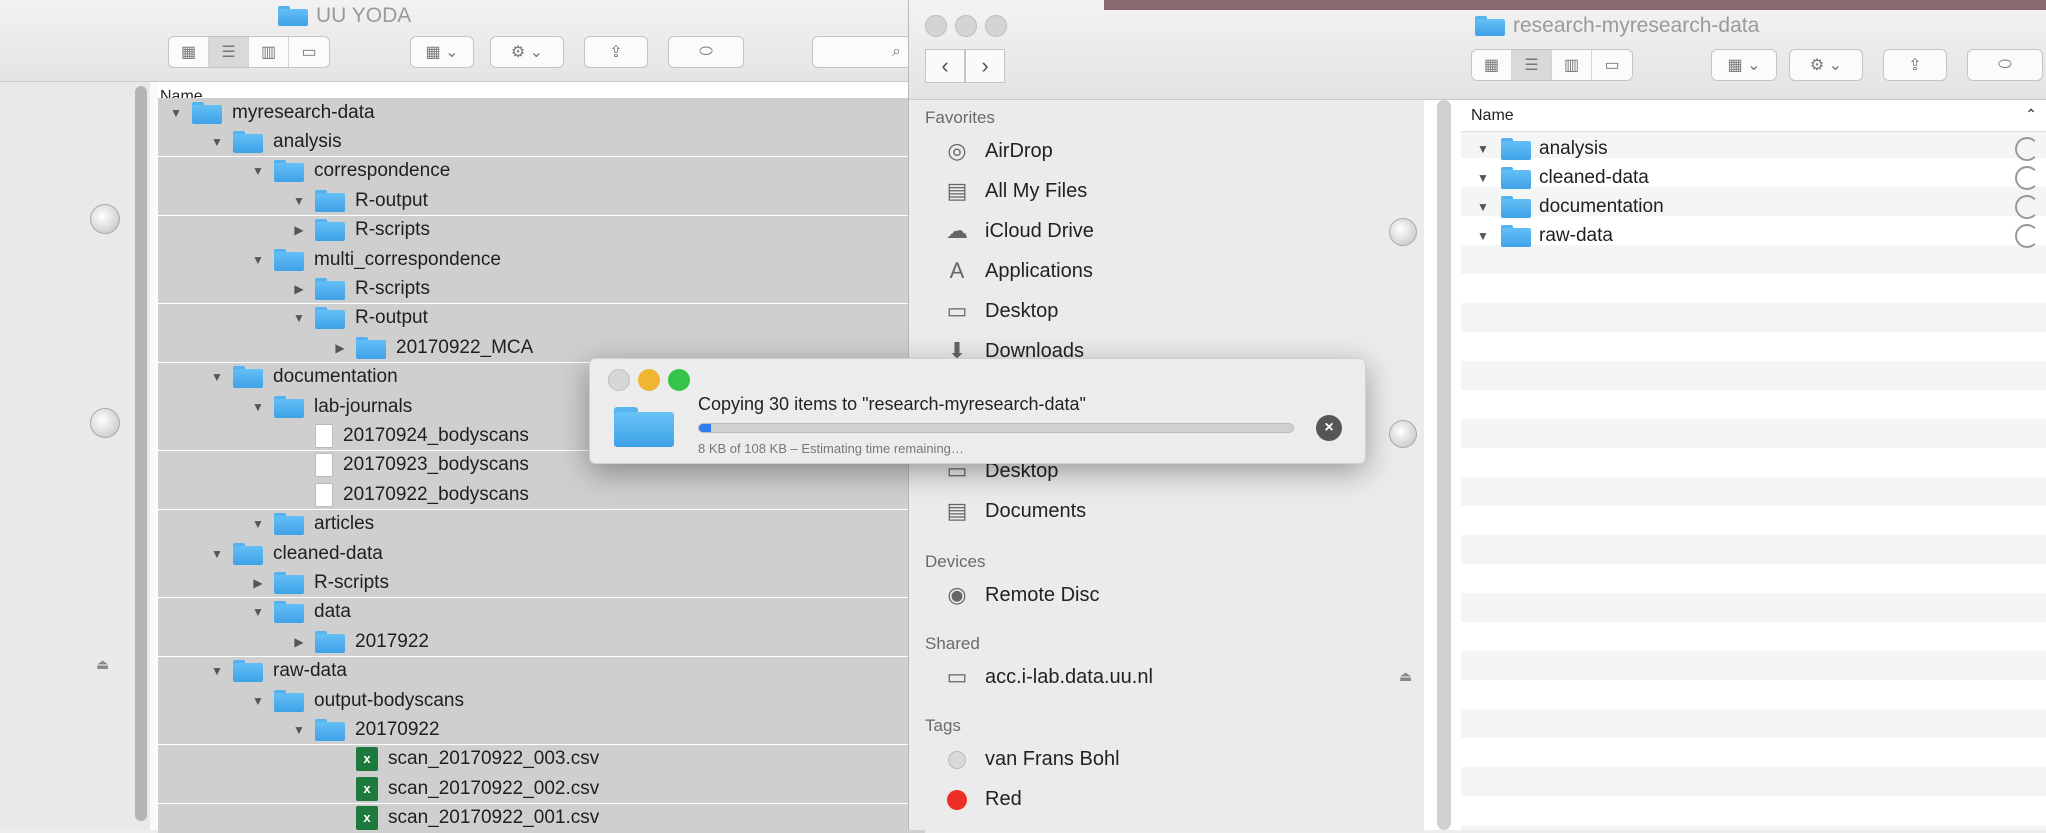  What do you see at coordinates (1753, 177) in the screenshot?
I see `list-item: ▼ cleaned-data` at bounding box center [1753, 177].